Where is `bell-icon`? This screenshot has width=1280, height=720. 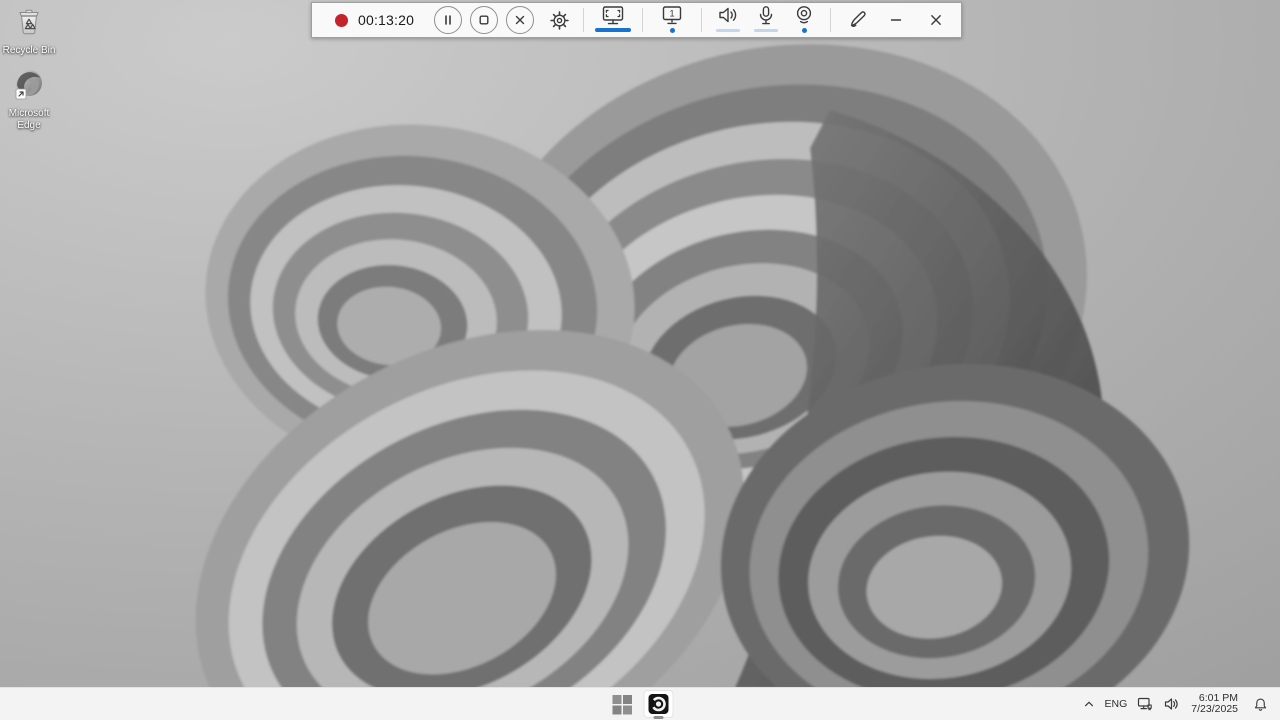
bell-icon is located at coordinates (1260, 704).